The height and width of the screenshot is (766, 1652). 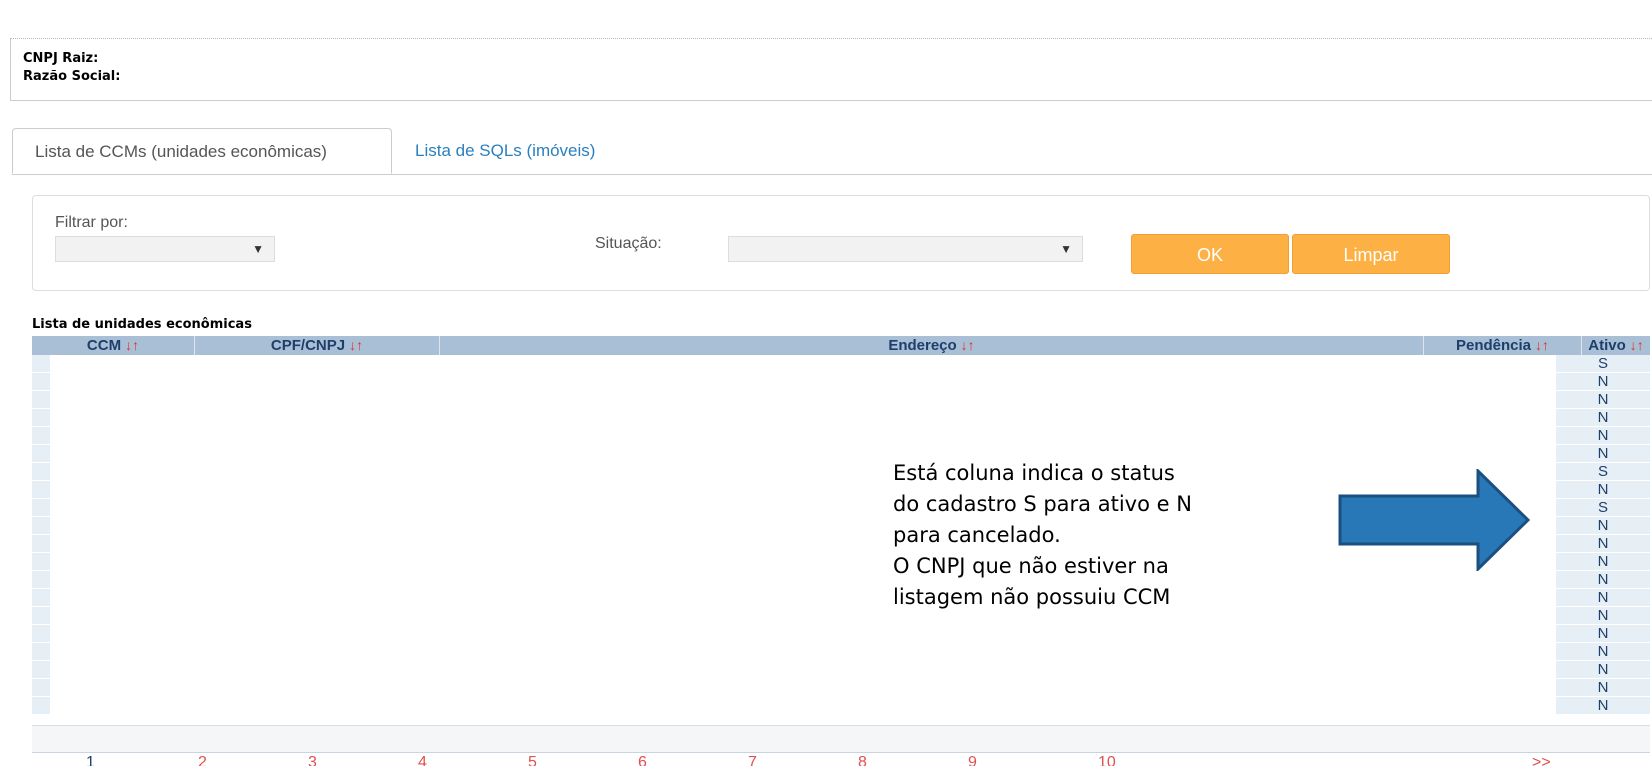 What do you see at coordinates (1210, 254) in the screenshot?
I see `ok-button: OK` at bounding box center [1210, 254].